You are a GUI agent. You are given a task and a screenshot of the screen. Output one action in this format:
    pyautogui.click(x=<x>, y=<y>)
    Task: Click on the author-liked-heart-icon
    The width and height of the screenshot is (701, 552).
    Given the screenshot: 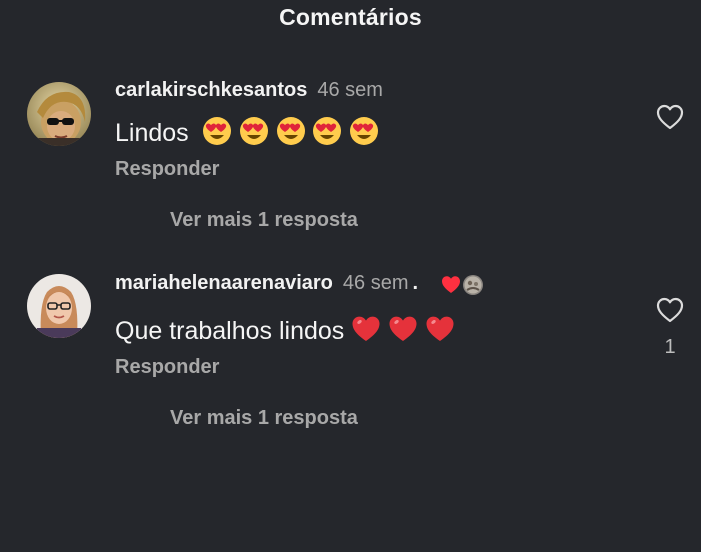 What is the action you would take?
    pyautogui.click(x=462, y=284)
    